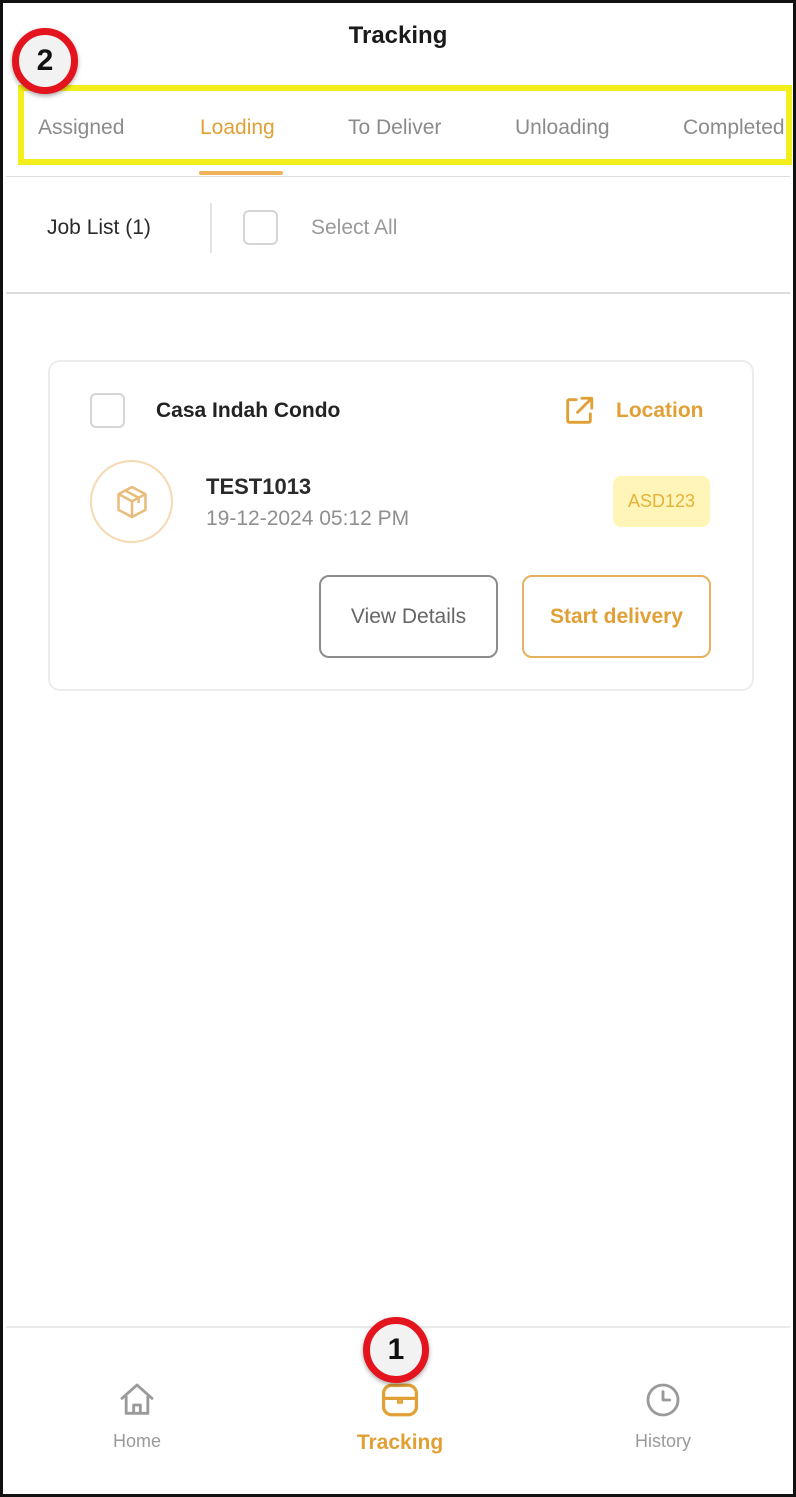  Describe the element at coordinates (81, 128) in the screenshot. I see `tab-assigned: Assigned` at that location.